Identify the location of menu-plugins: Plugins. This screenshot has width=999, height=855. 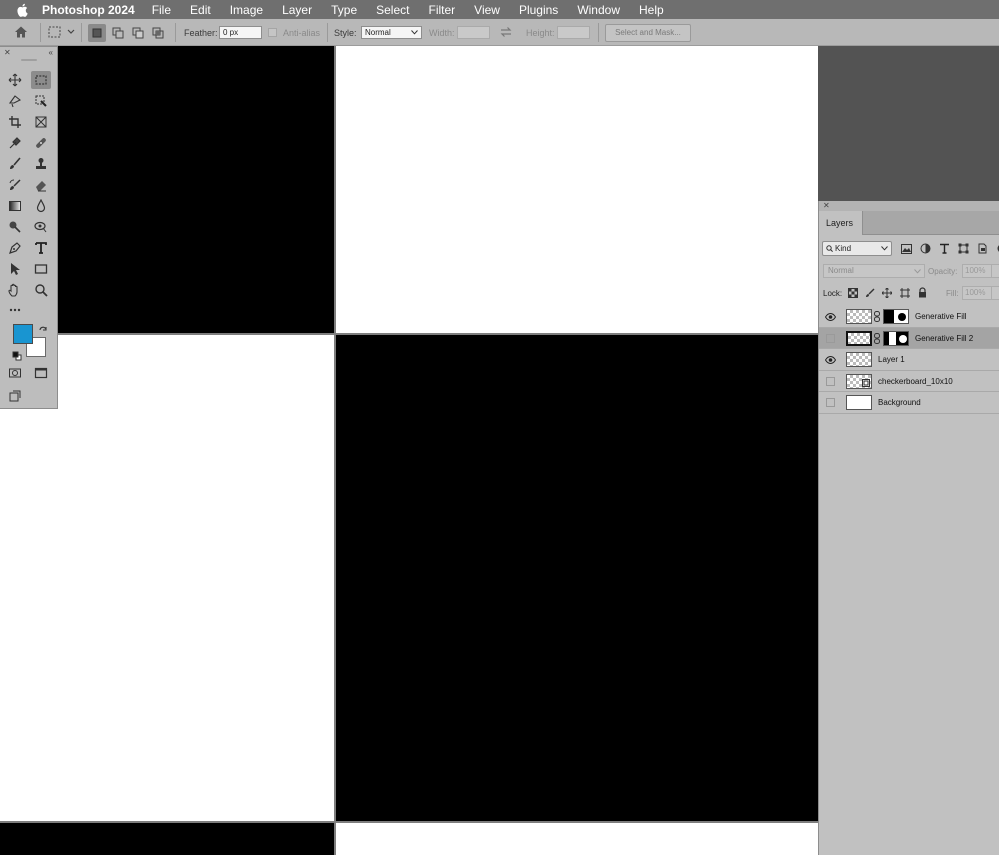
(538, 10).